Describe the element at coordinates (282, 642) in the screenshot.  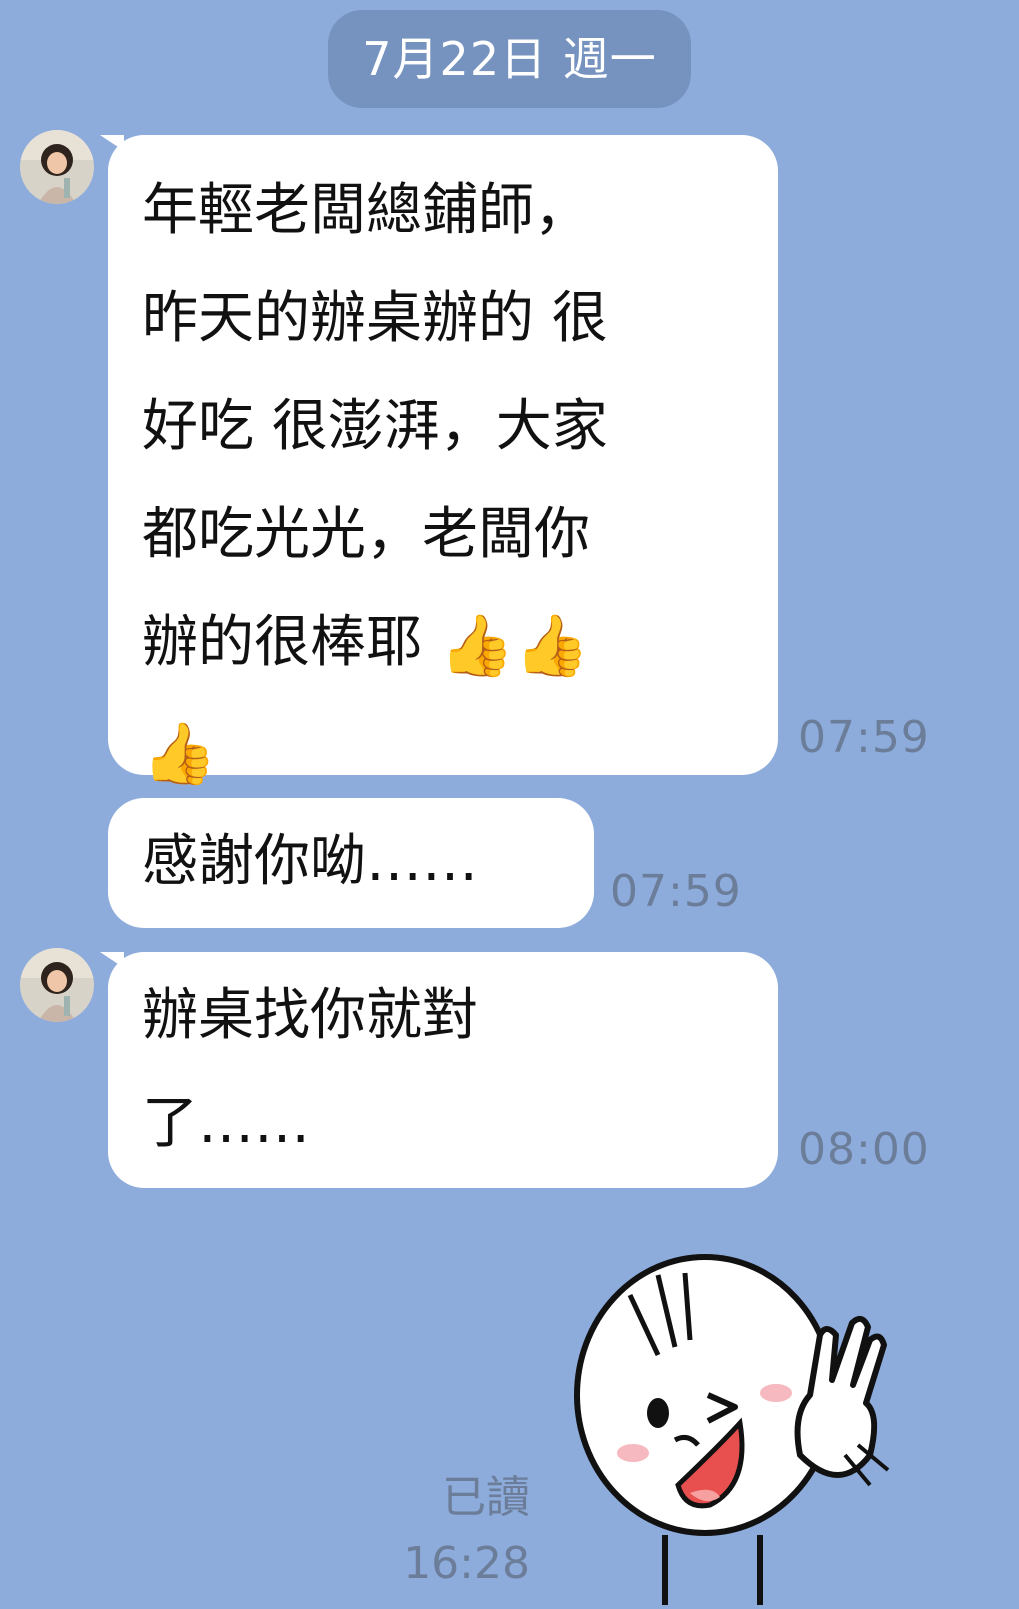
I see `message-line: 辦的很棒耶` at that location.